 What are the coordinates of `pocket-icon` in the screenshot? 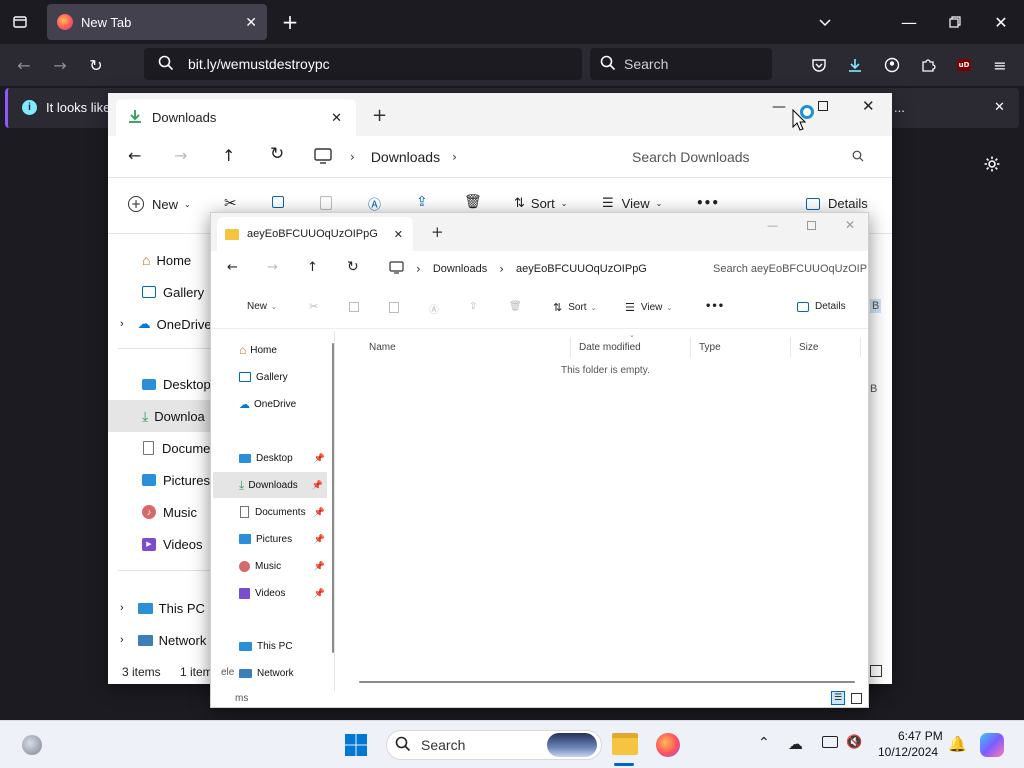 It's located at (819, 65).